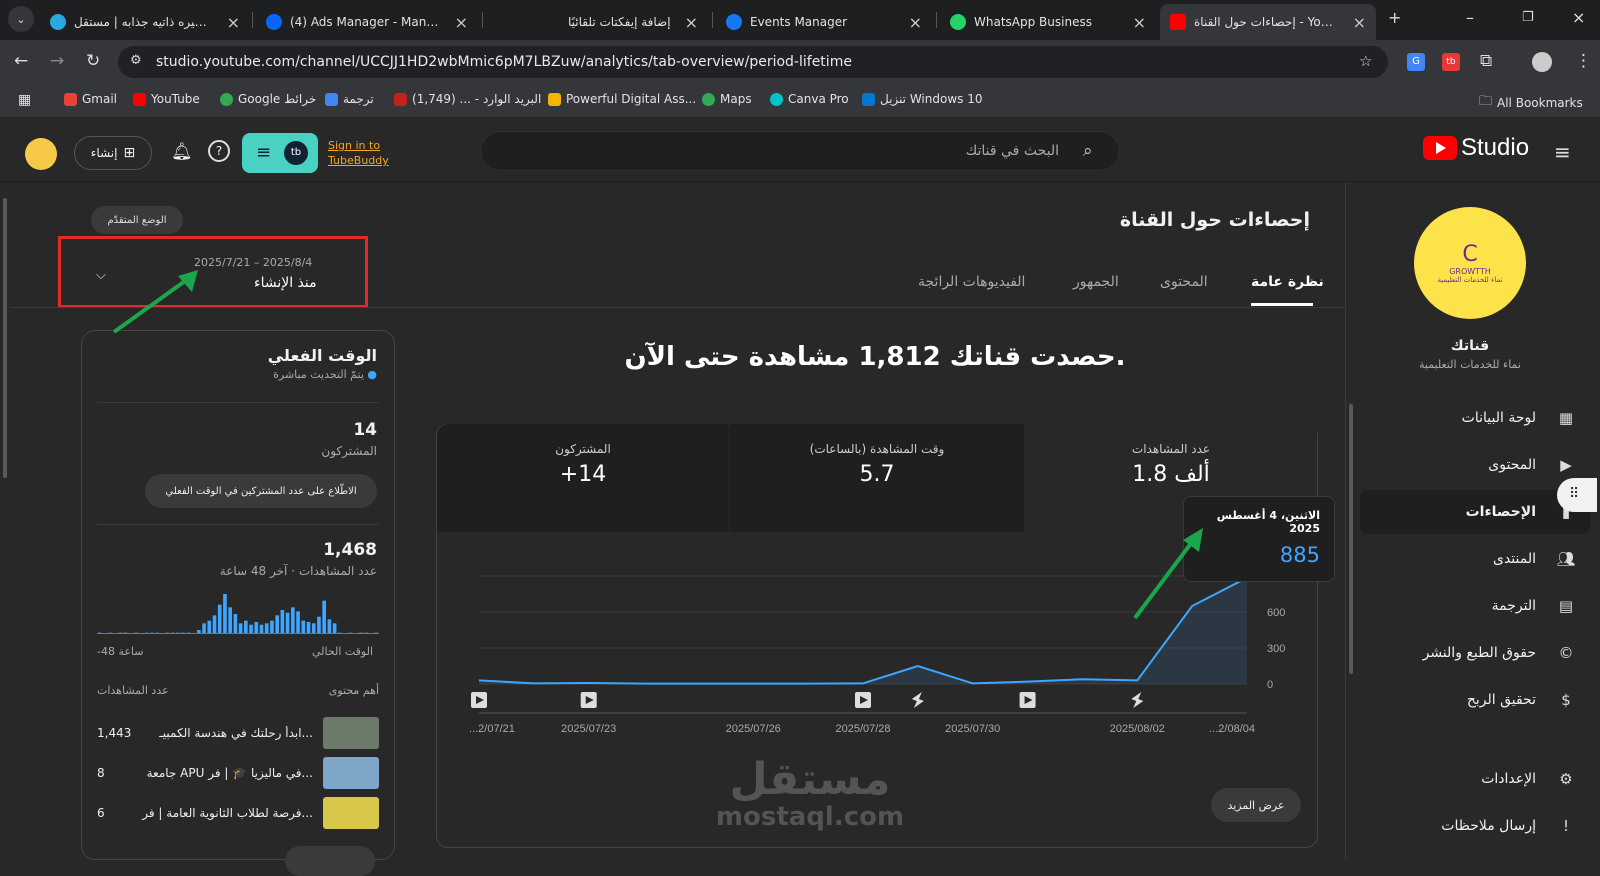 The width and height of the screenshot is (1600, 876). What do you see at coordinates (280, 153) in the screenshot?
I see `tubebuddy-menu-button: ≡ tb` at bounding box center [280, 153].